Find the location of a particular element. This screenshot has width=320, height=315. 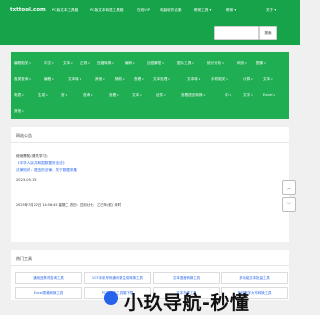

menu-item: 压缩转换▾ is located at coordinates (105, 63).